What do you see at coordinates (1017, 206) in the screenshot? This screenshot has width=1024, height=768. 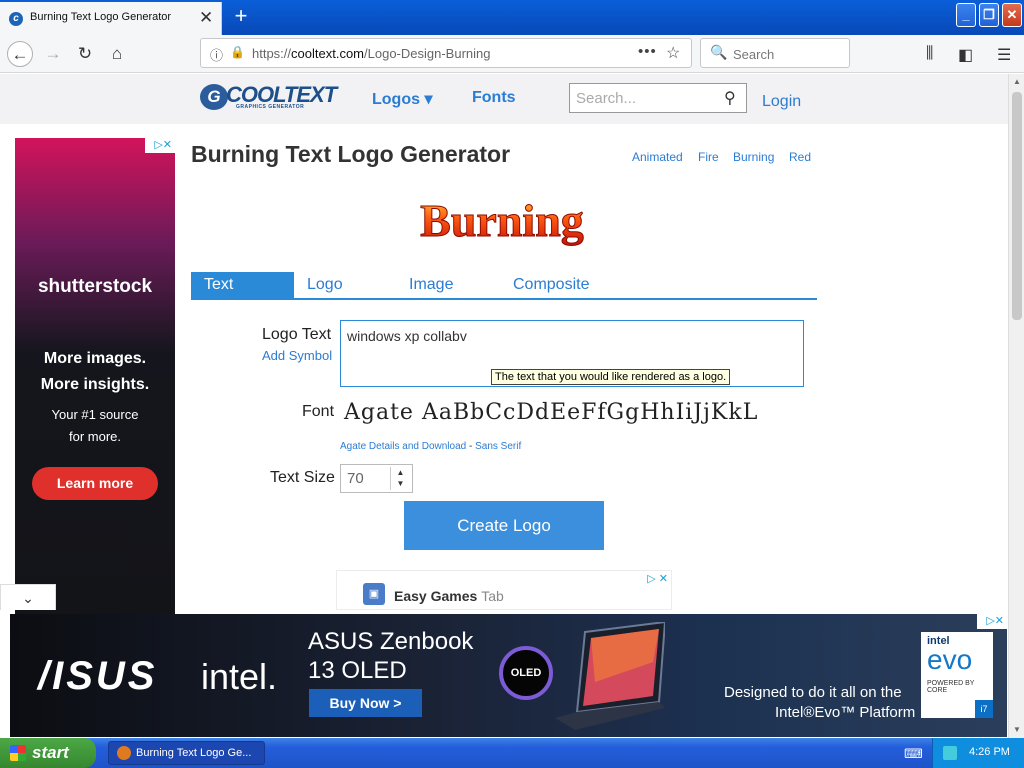 I see `scroll-thumb` at bounding box center [1017, 206].